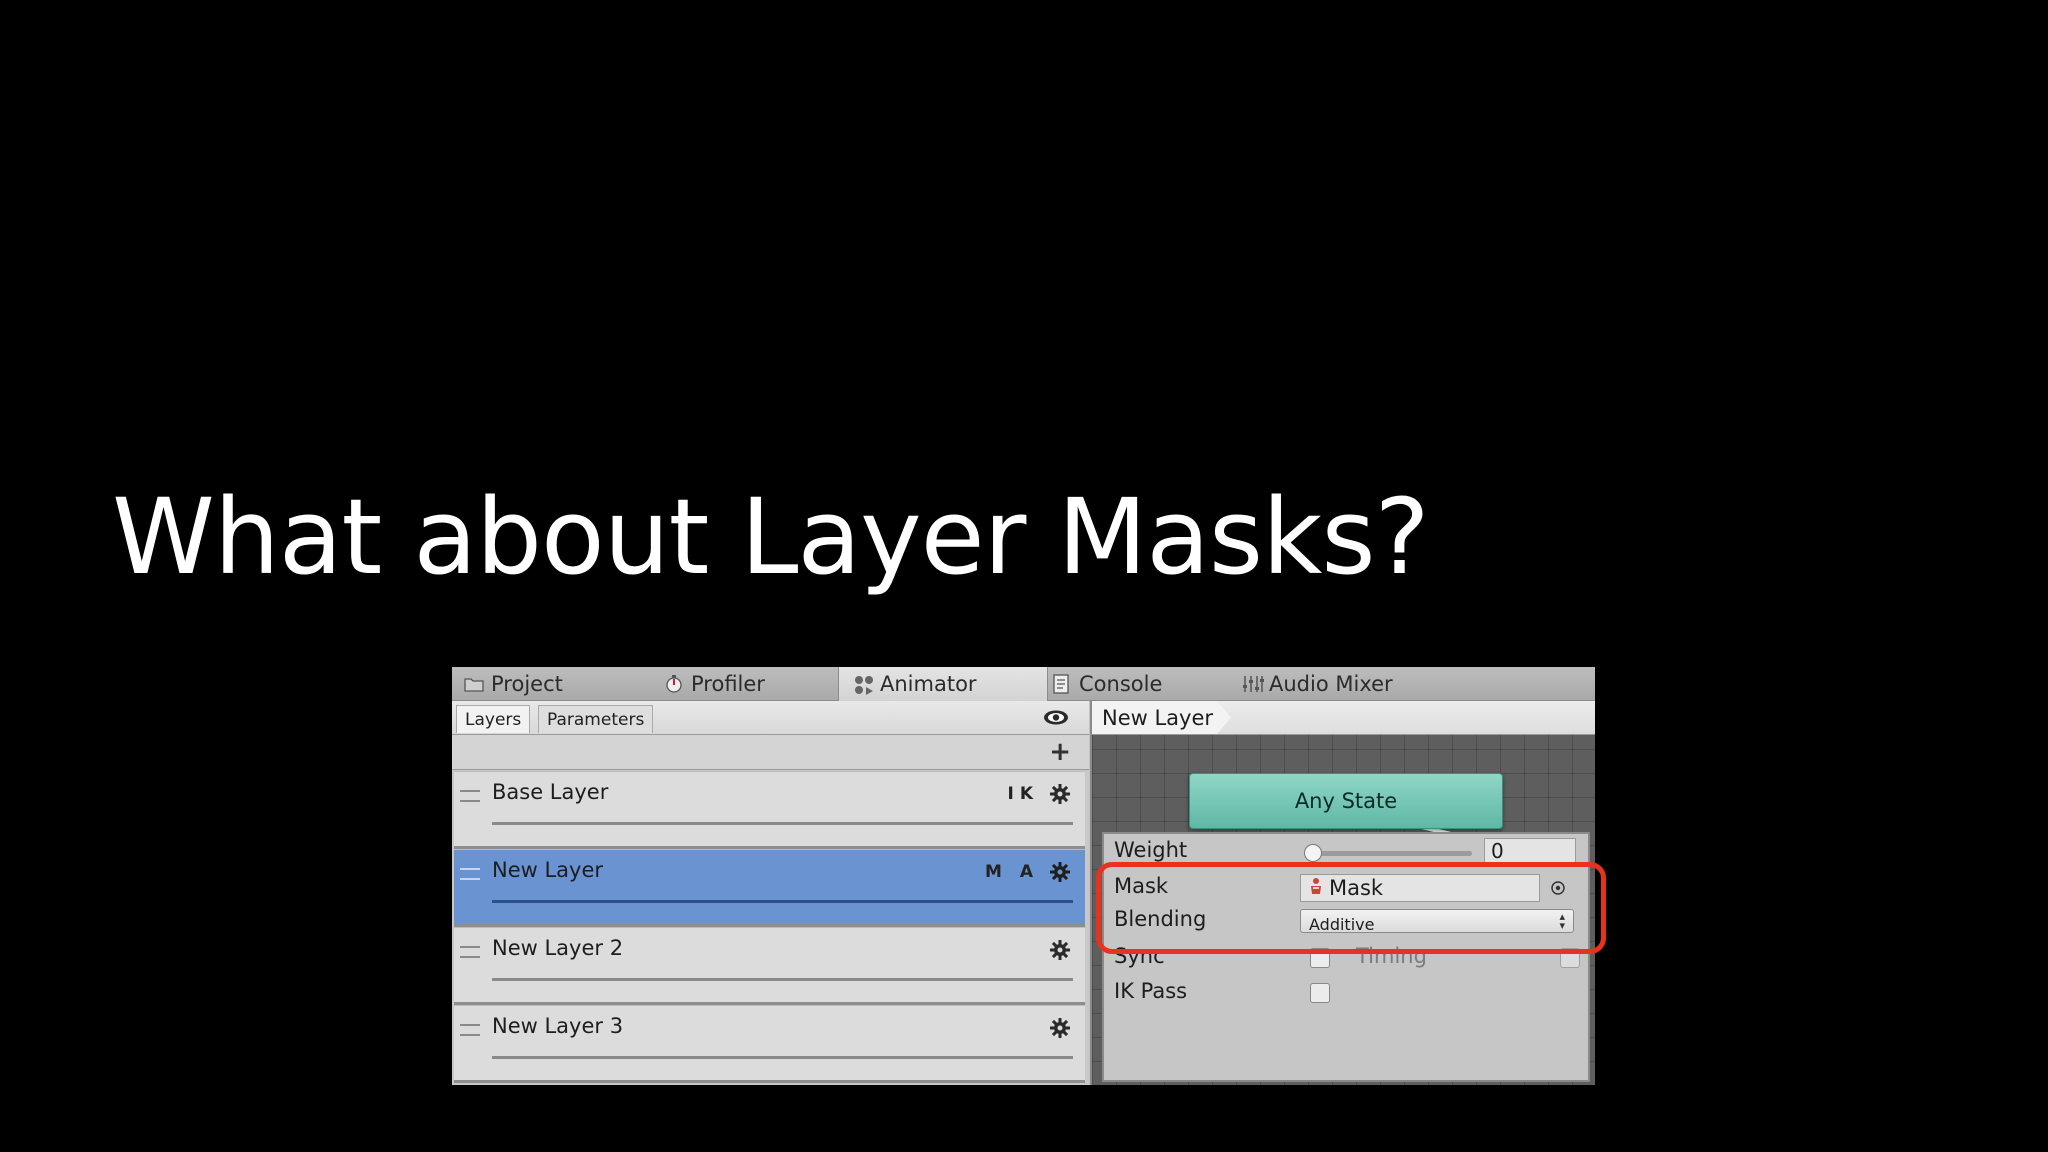 The width and height of the screenshot is (2048, 1152). Describe the element at coordinates (1056, 717) in the screenshot. I see `eye-icon` at that location.